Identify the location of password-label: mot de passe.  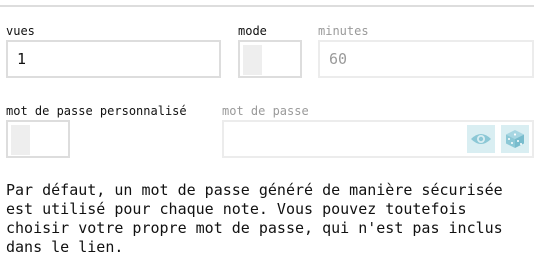
(265, 111).